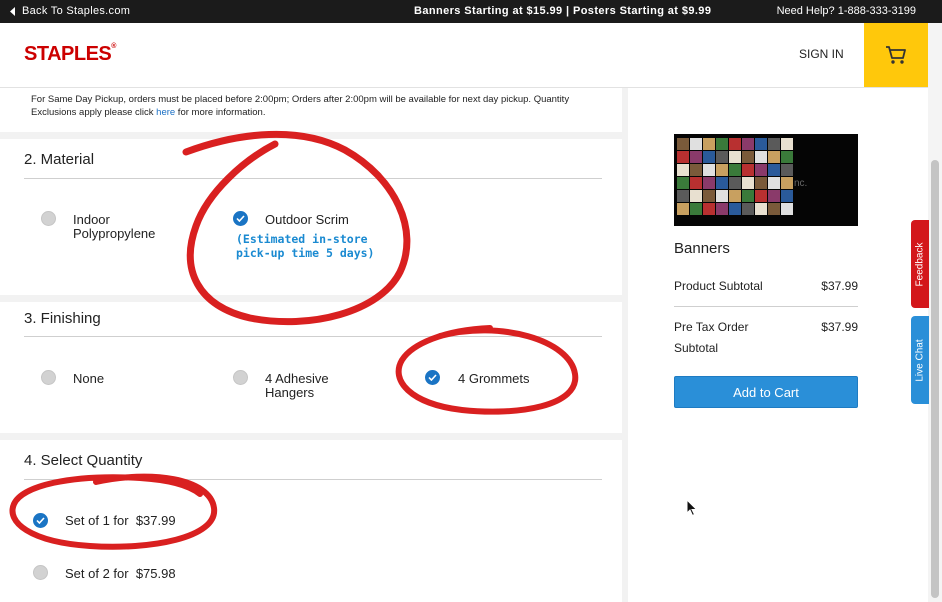 This screenshot has width=942, height=602. I want to click on staples-logo: STAPLES®, so click(70, 54).